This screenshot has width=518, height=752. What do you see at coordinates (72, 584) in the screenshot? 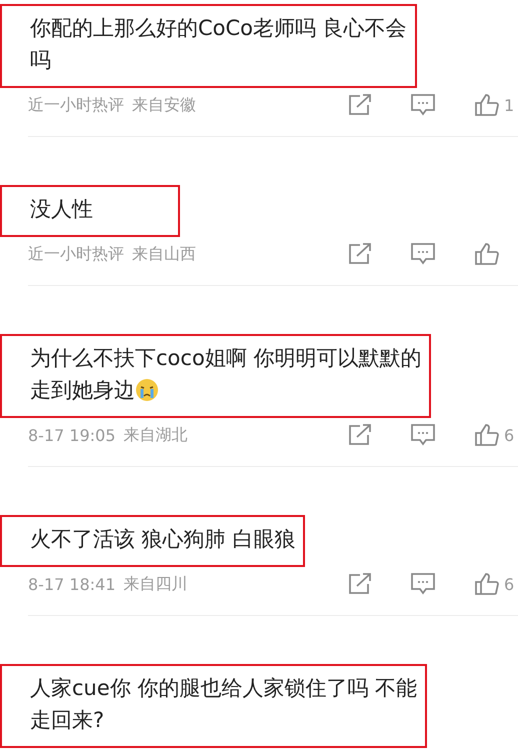
I see `comment-time: 8-17 18:41` at bounding box center [72, 584].